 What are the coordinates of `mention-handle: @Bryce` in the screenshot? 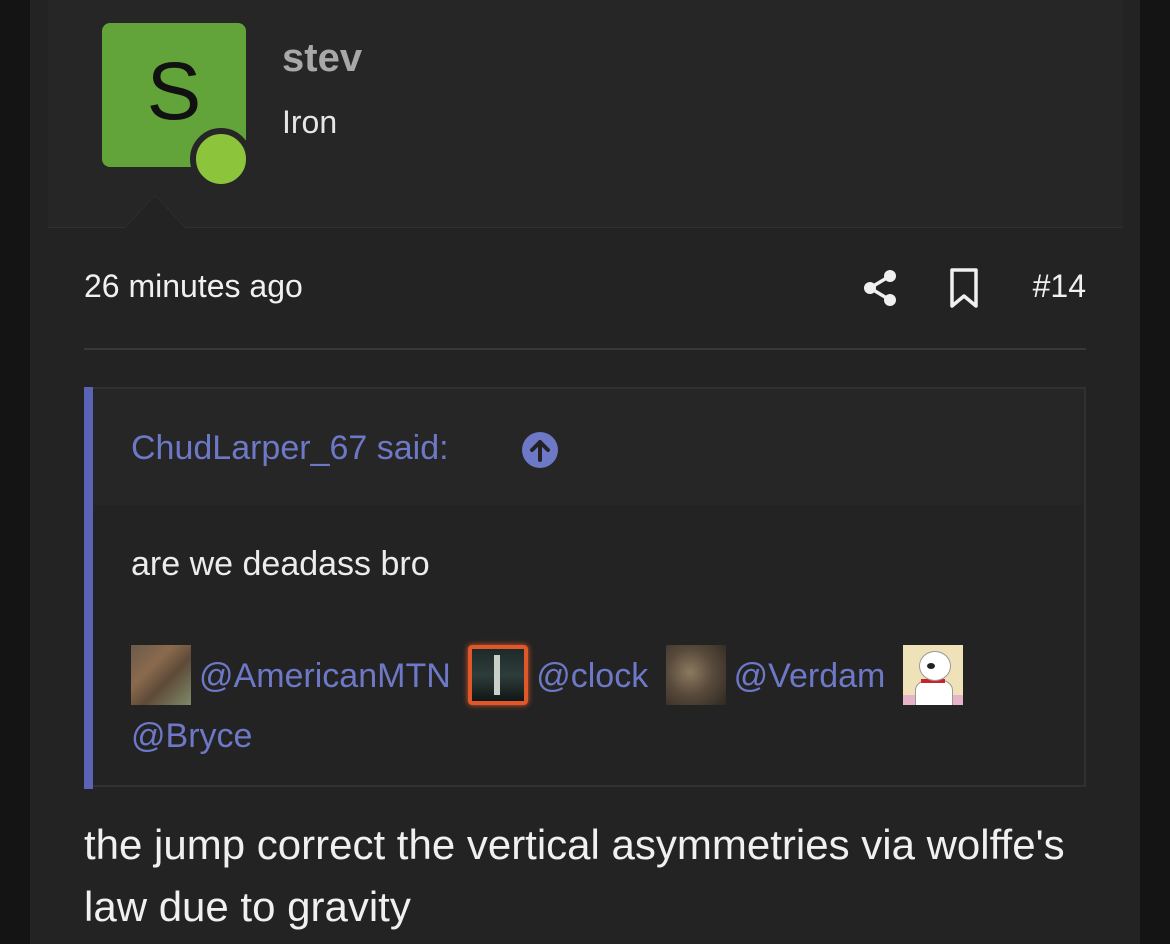 It's located at (192, 736).